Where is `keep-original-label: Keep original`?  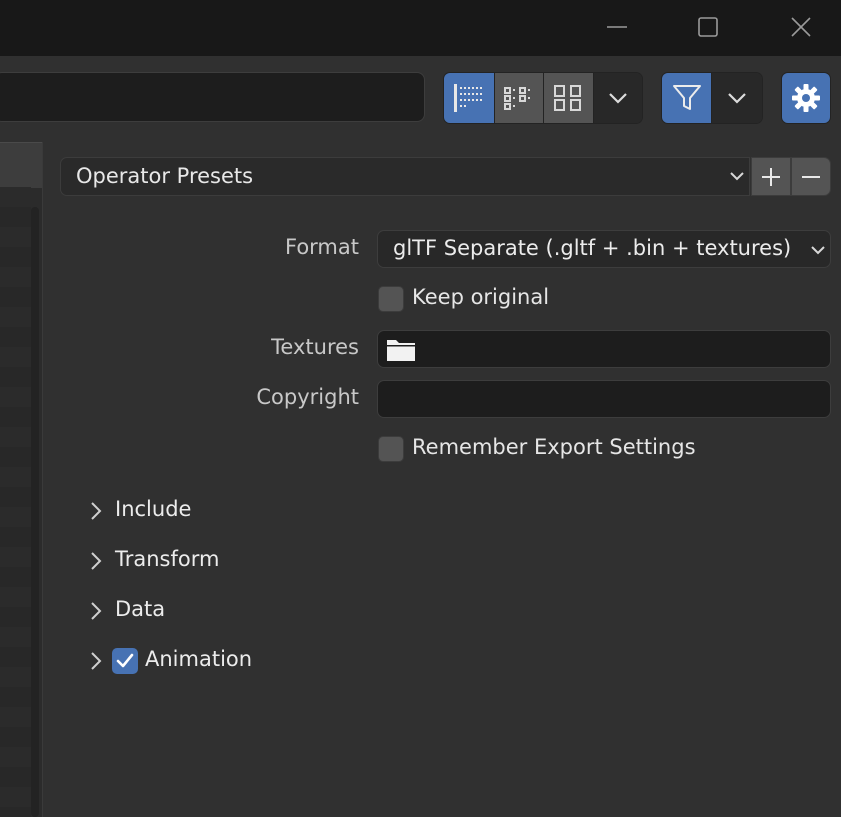
keep-original-label: Keep original is located at coordinates (480, 297).